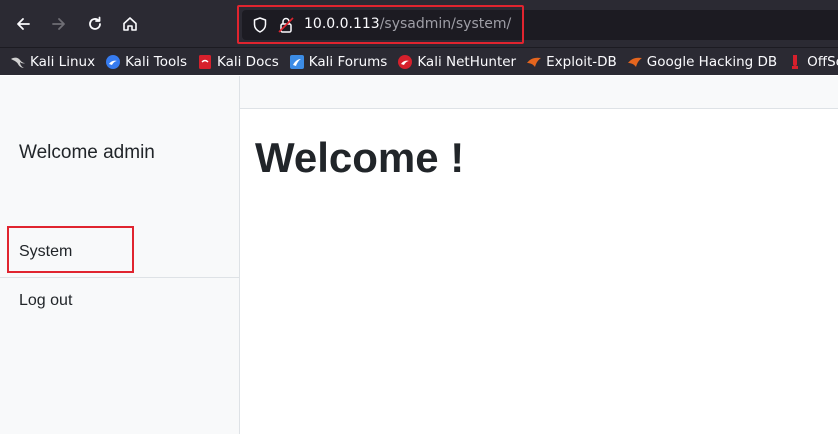 The height and width of the screenshot is (434, 838). Describe the element at coordinates (712, 61) in the screenshot. I see `bookmark-label: Google Hacking DB` at that location.